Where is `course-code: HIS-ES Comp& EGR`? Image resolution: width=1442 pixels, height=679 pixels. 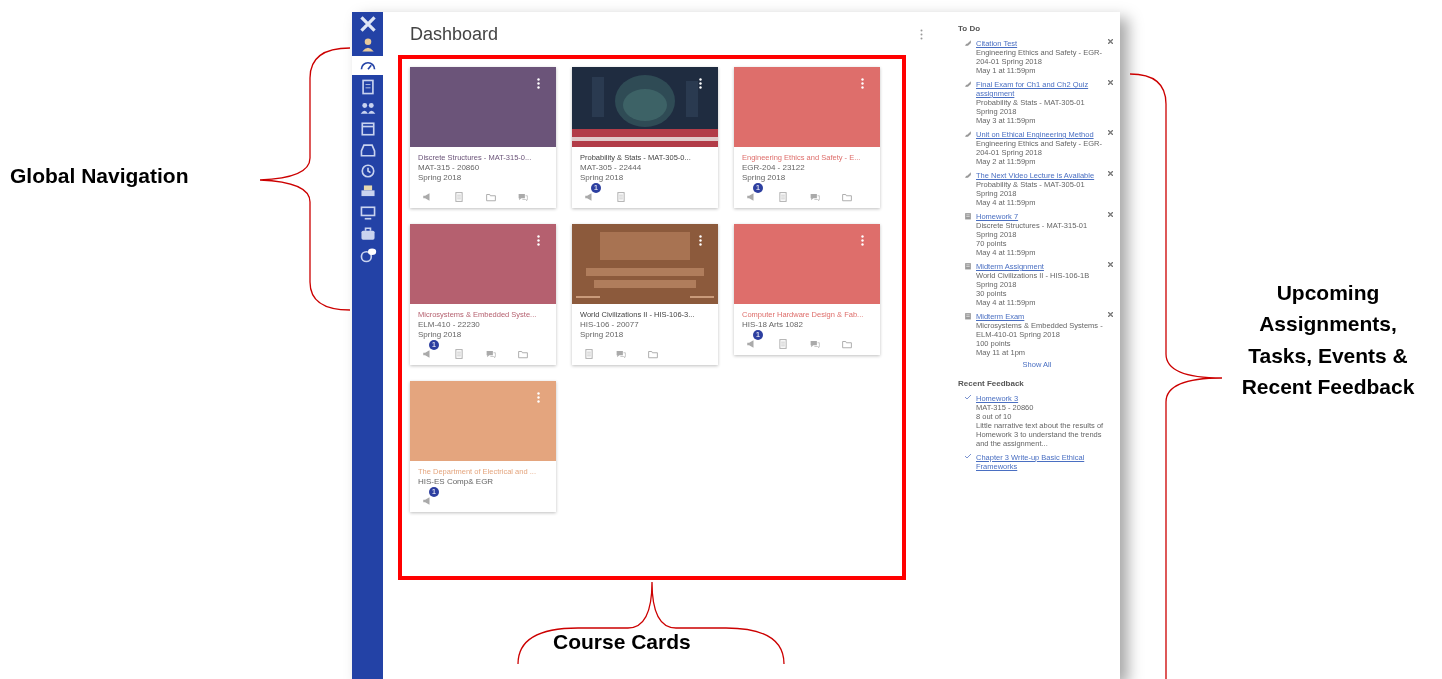 course-code: HIS-ES Comp& EGR is located at coordinates (456, 482).